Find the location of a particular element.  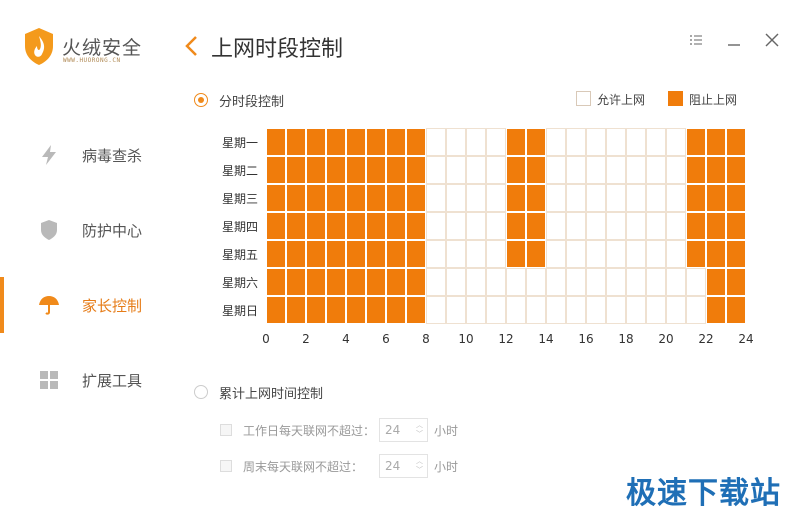

sidebar-item-parental-control: 家长控制 is located at coordinates (87, 305).